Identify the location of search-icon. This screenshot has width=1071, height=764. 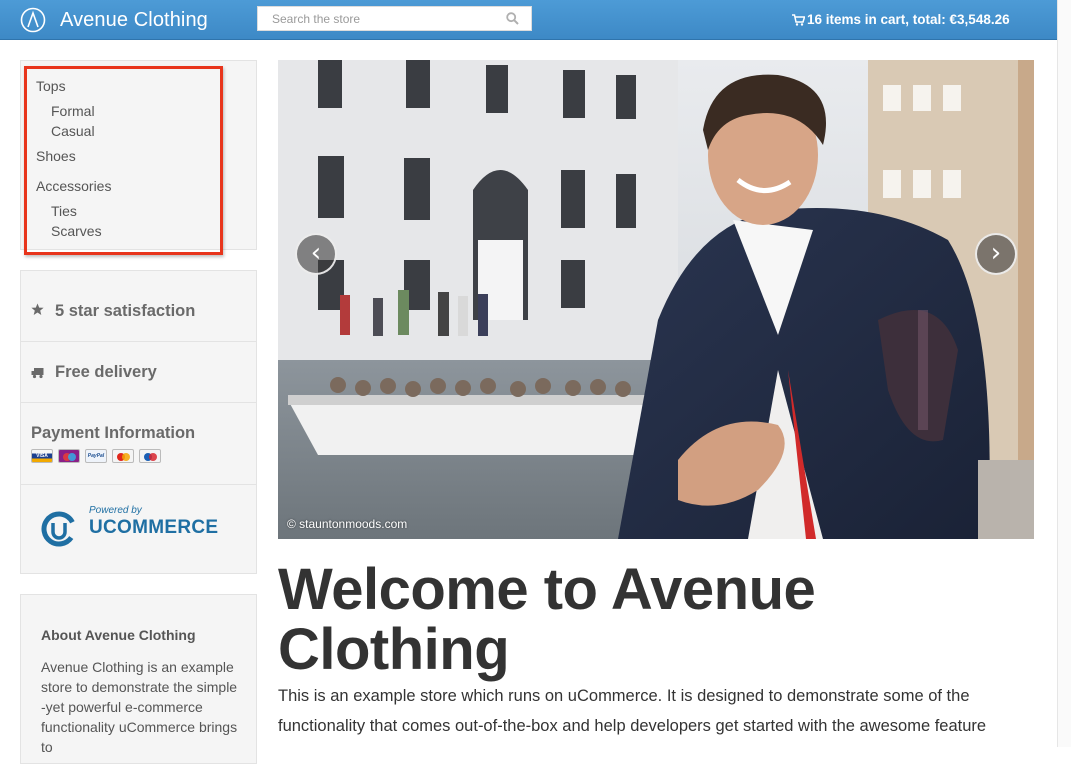
(512, 18).